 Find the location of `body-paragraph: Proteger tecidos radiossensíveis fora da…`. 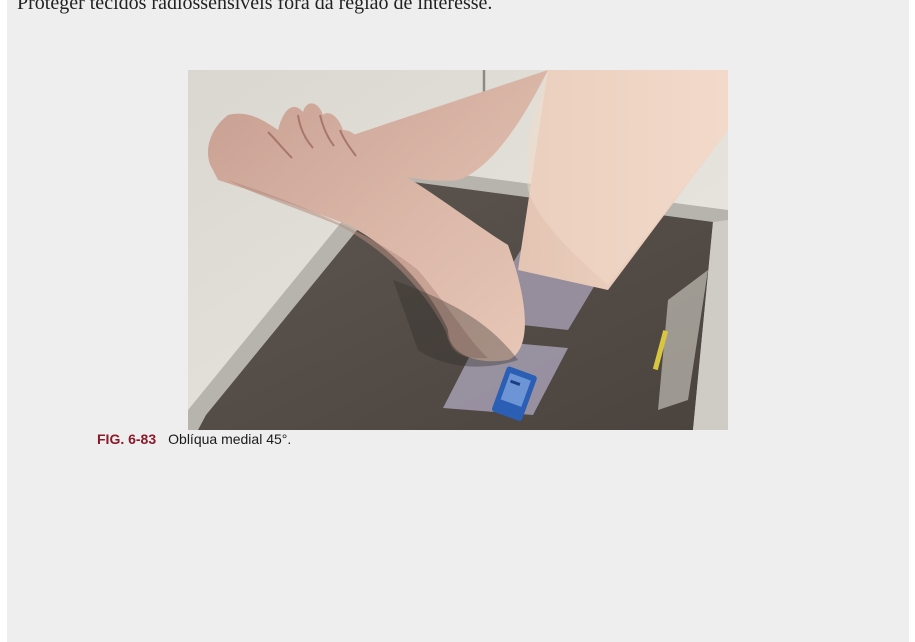

body-paragraph: Proteger tecidos radiossensíveis fora da… is located at coordinates (255, 7).